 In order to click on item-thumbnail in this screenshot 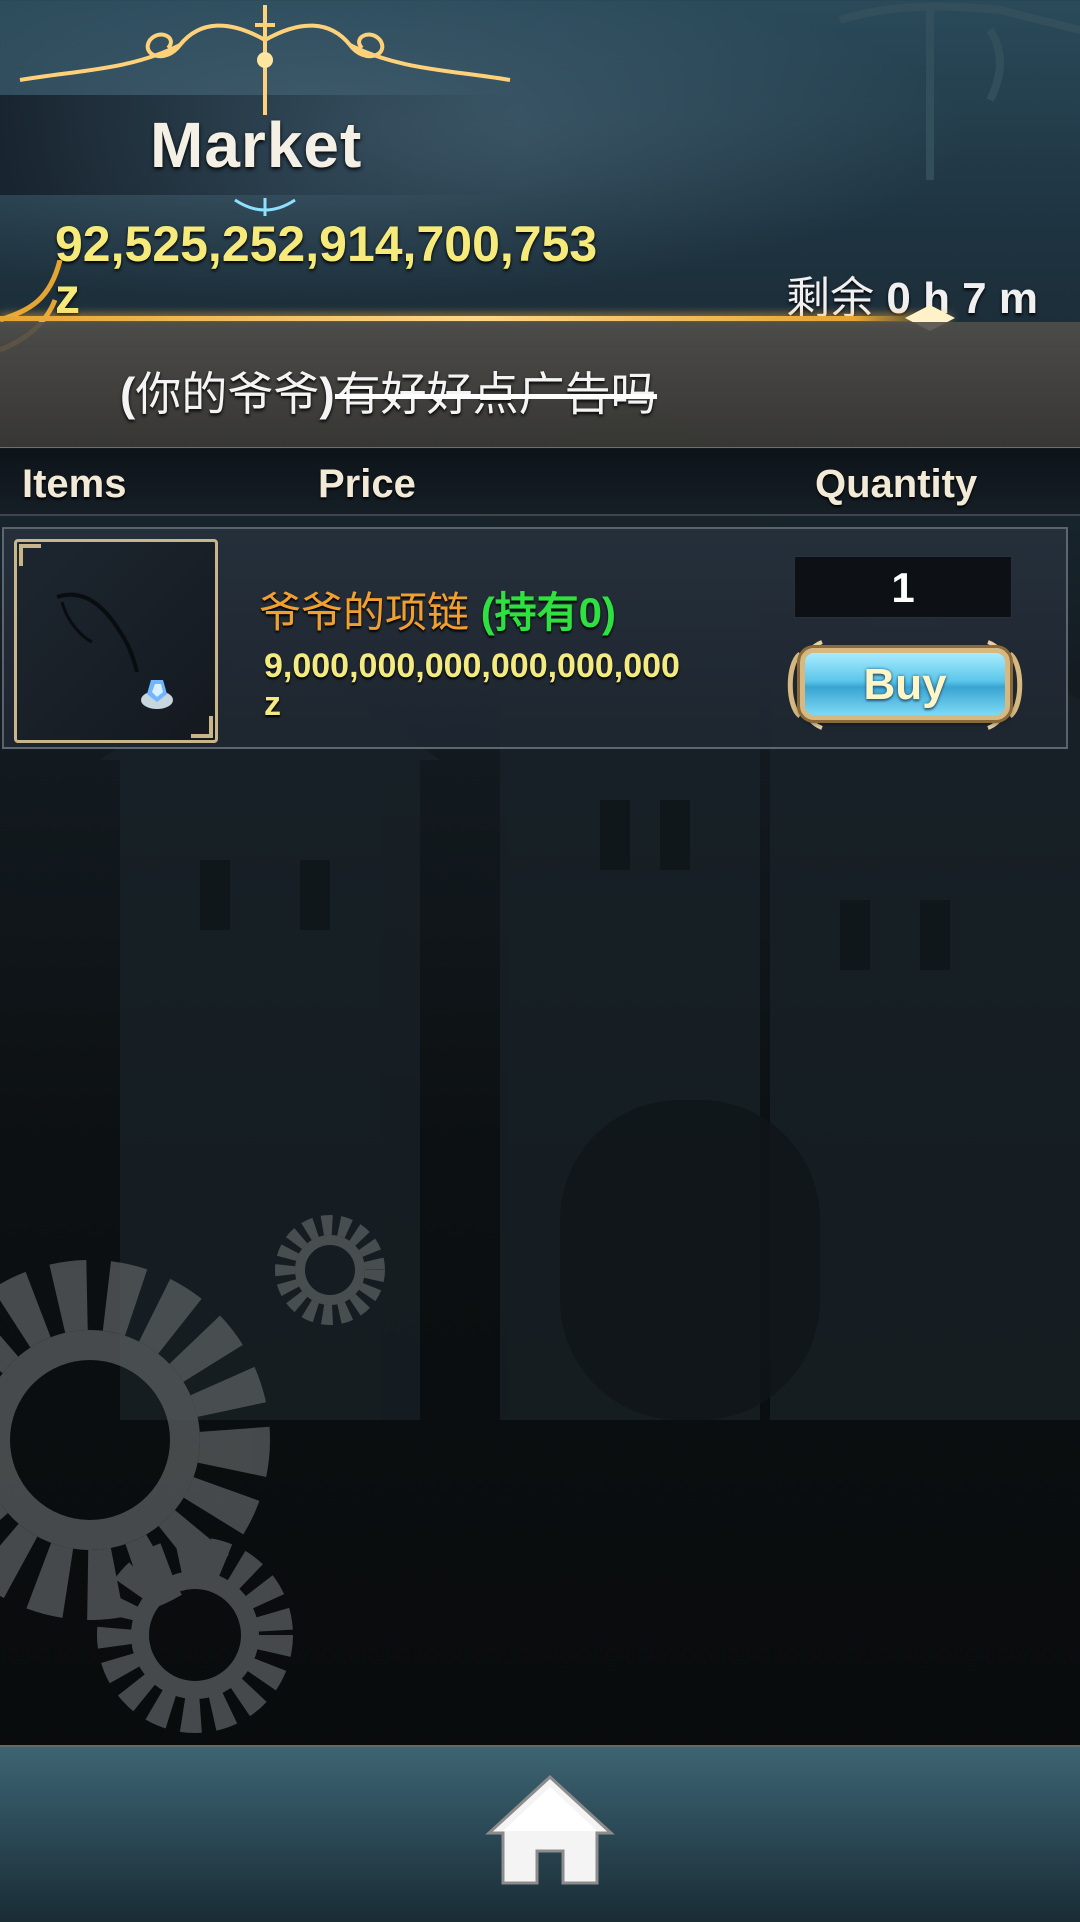, I will do `click(116, 641)`.